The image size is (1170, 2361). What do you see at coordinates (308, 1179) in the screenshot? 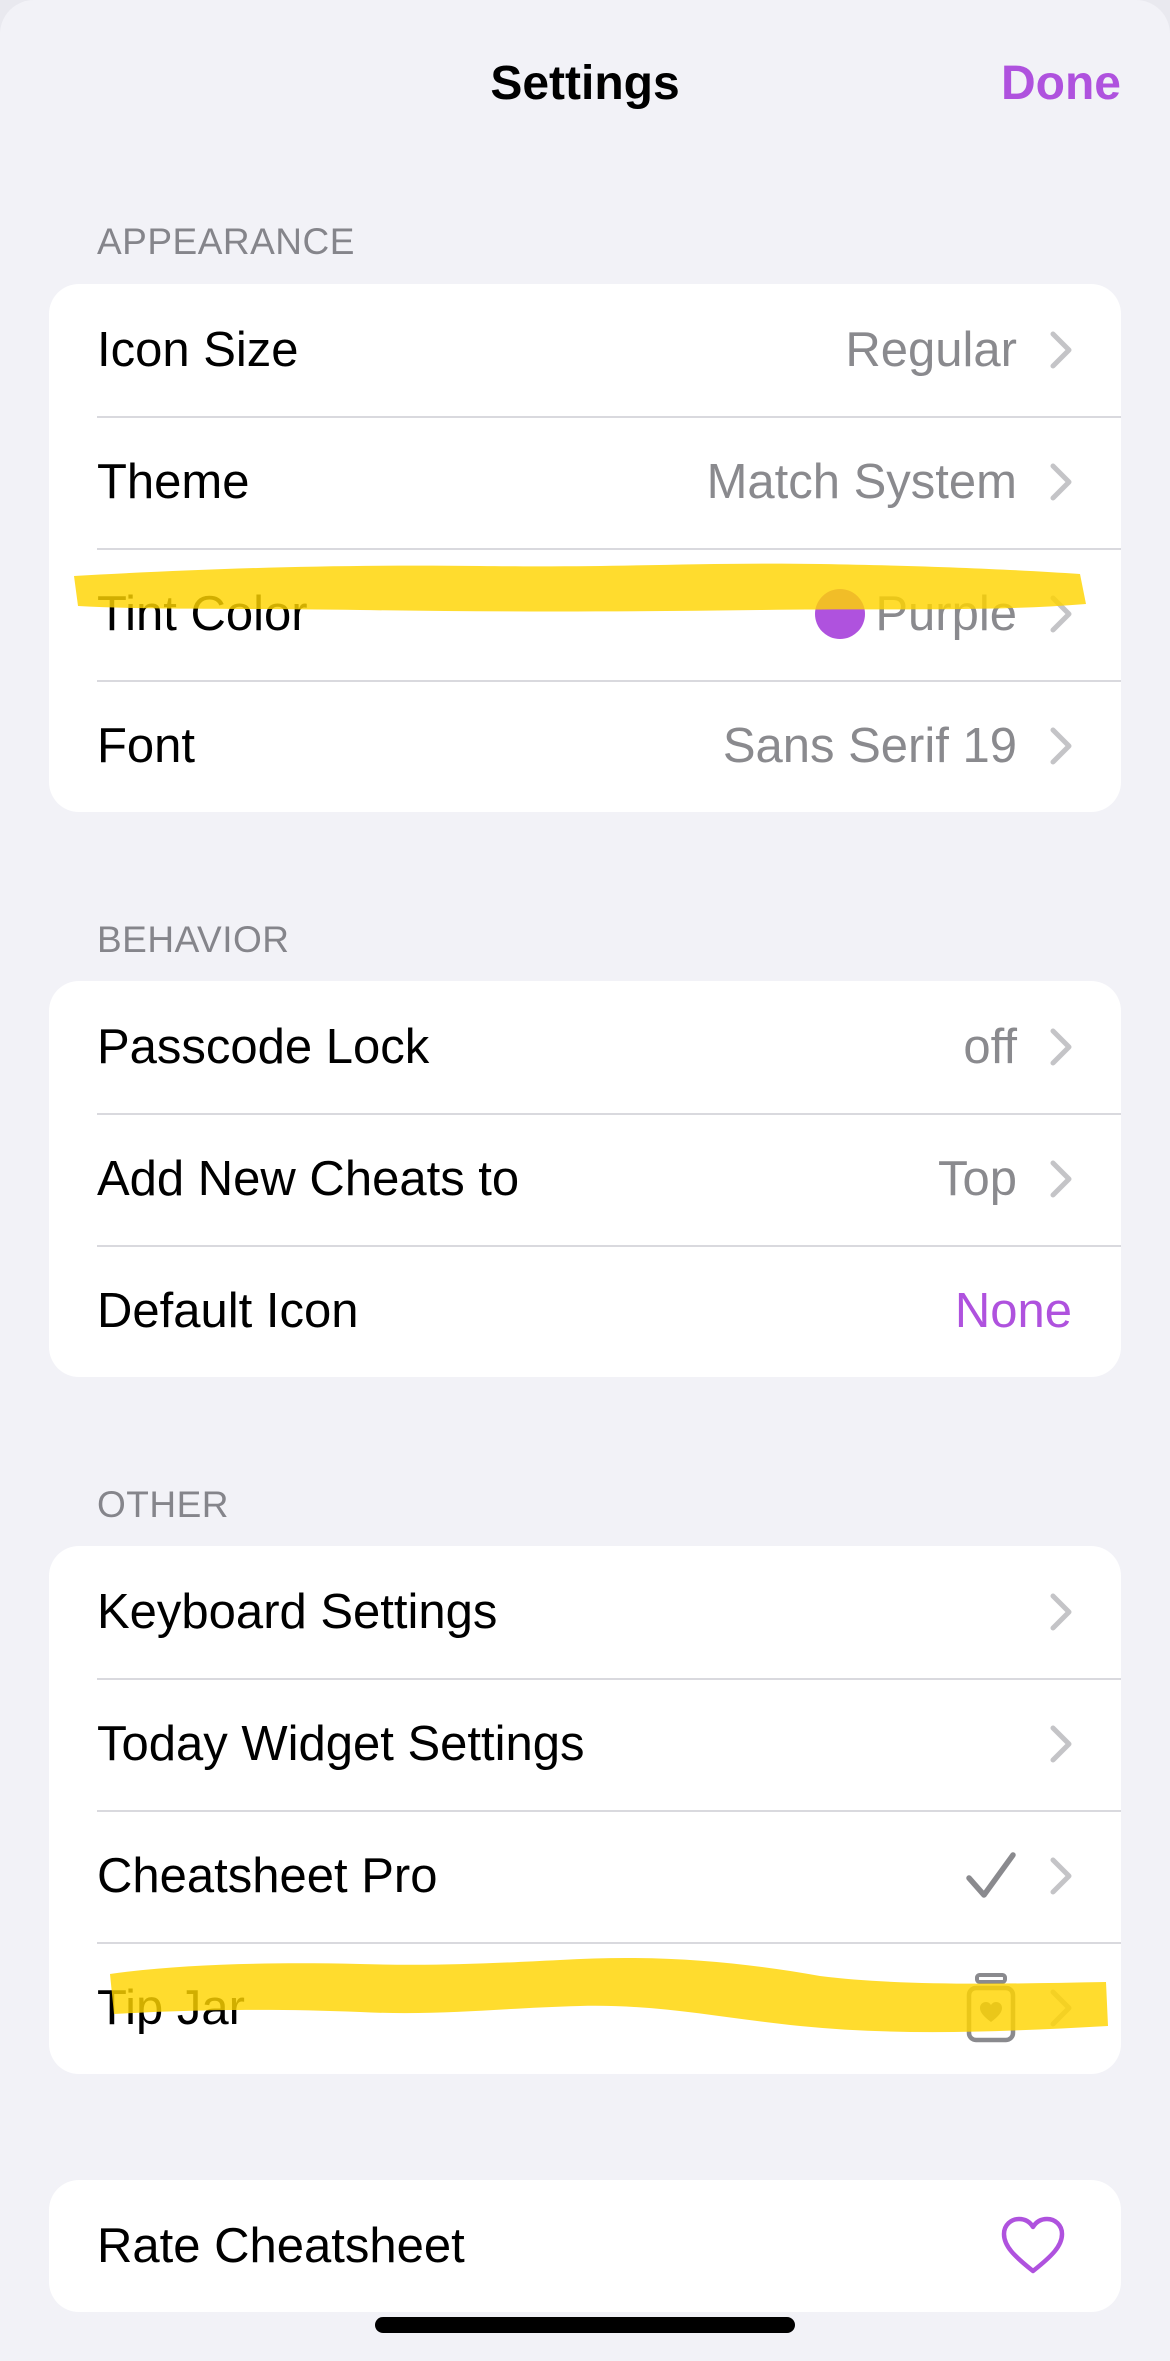
I see `row-label: Add New Cheats to` at bounding box center [308, 1179].